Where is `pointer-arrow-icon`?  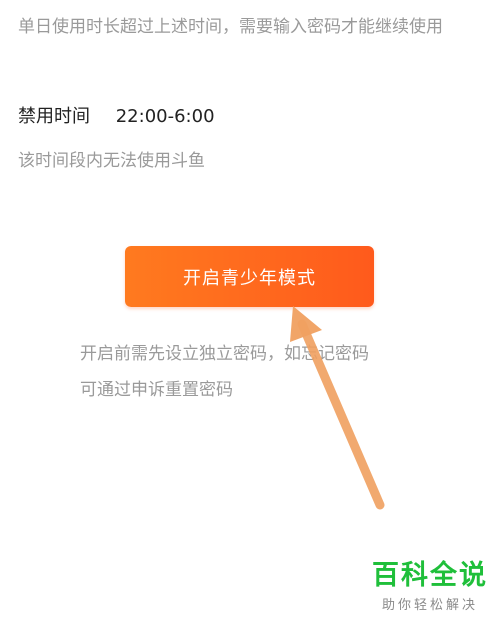
pointer-arrow-icon is located at coordinates (337, 408).